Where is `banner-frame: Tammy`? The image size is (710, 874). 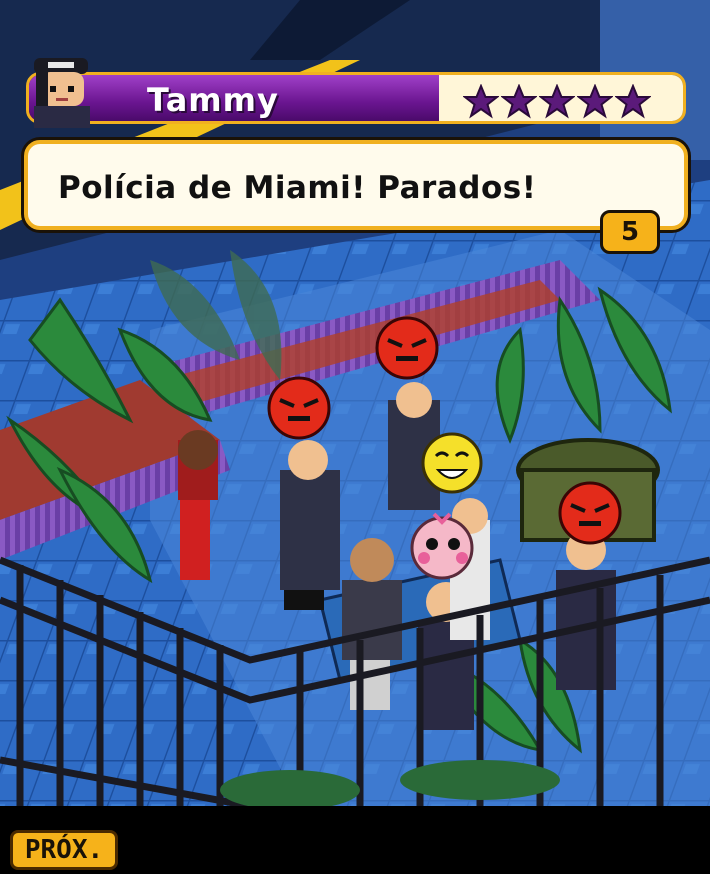 banner-frame: Tammy is located at coordinates (356, 98).